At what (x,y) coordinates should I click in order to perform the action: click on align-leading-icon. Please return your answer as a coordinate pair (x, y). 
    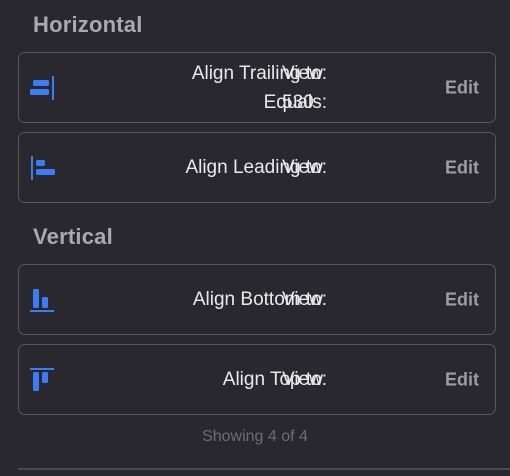
    Looking at the image, I should click on (43, 168).